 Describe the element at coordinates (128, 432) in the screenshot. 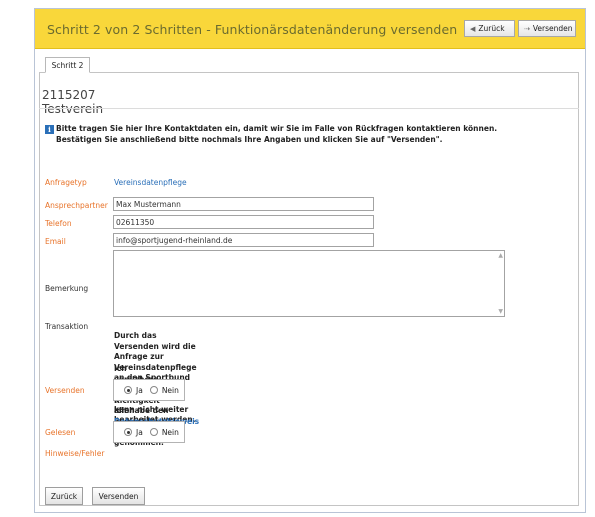

I see `gelesen-ja-radio` at that location.